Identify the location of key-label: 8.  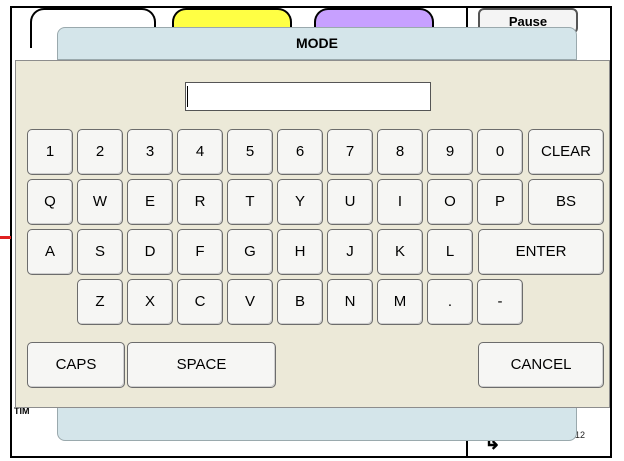
(400, 151).